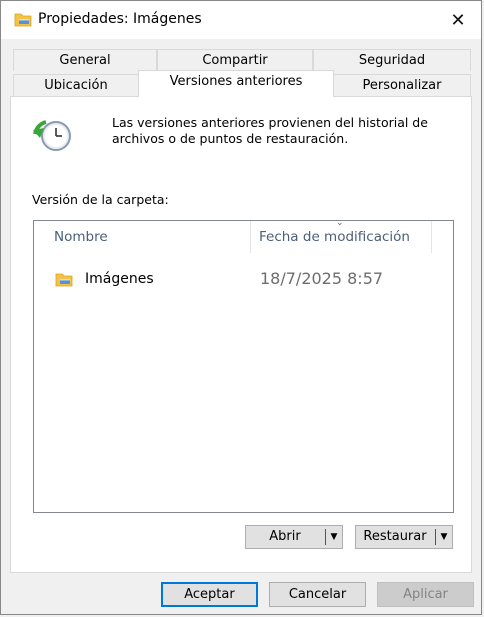 Image resolution: width=484 pixels, height=617 pixels. Describe the element at coordinates (76, 85) in the screenshot. I see `tab-ubicacion: Ubicación` at that location.